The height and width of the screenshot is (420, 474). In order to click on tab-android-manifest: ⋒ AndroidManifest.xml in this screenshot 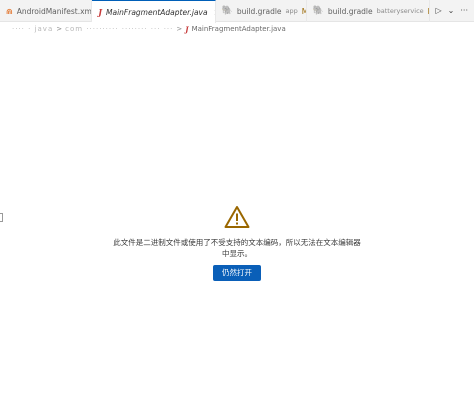, I will do `click(46, 11)`.